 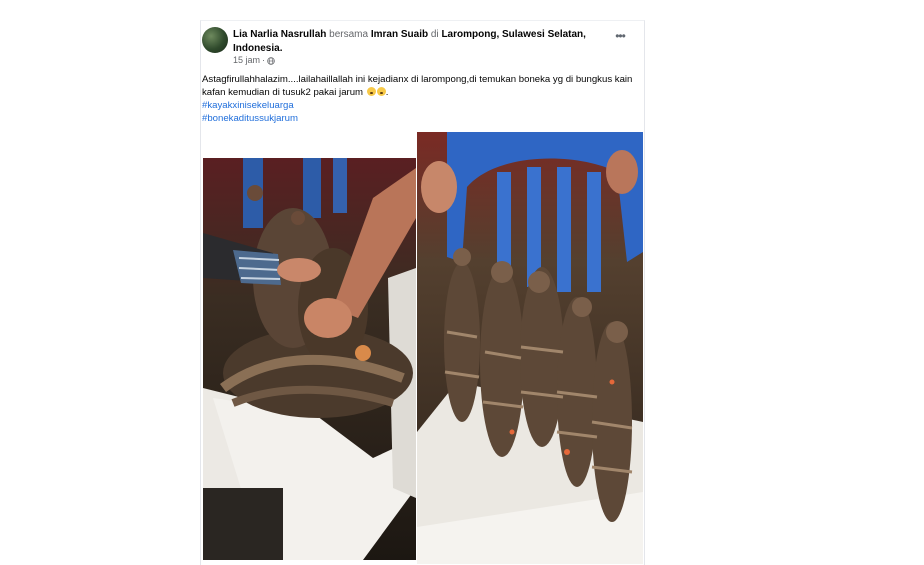 I want to click on author-name-link: Lia Narlia Nasrullah, so click(x=279, y=34).